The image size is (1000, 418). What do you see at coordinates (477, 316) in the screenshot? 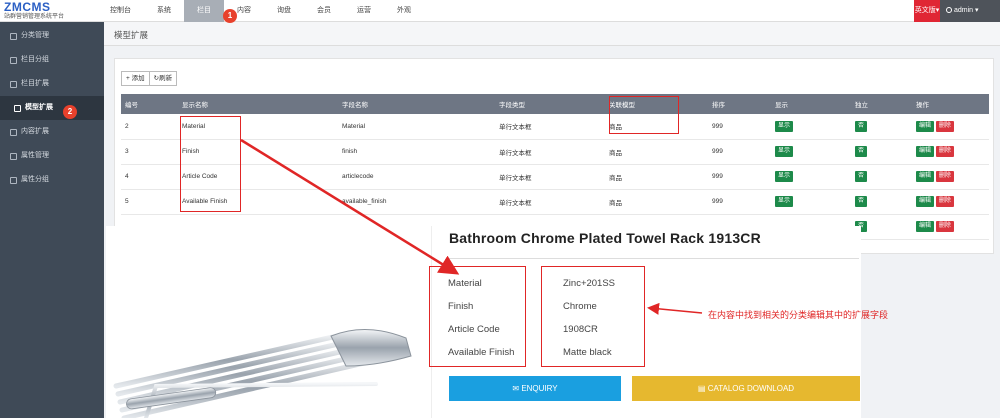
I see `annotation-box-attr-names` at bounding box center [477, 316].